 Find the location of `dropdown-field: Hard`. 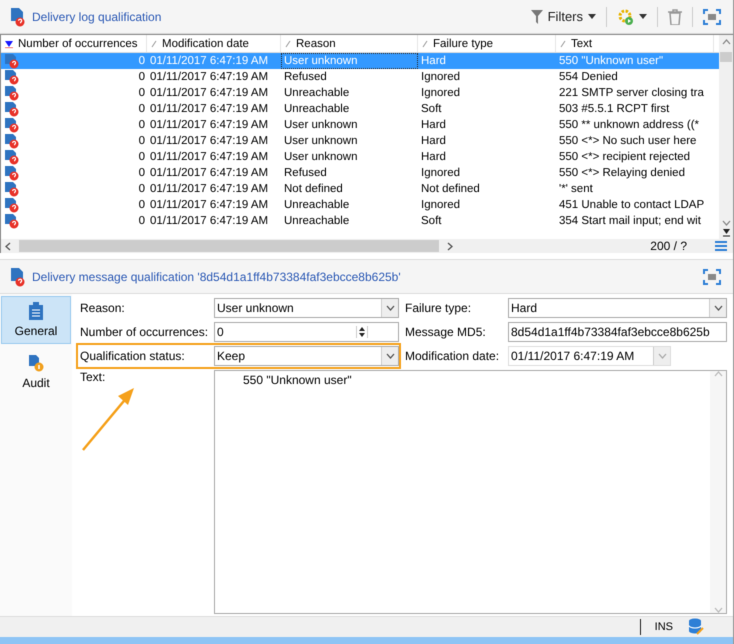

dropdown-field: Hard is located at coordinates (617, 308).